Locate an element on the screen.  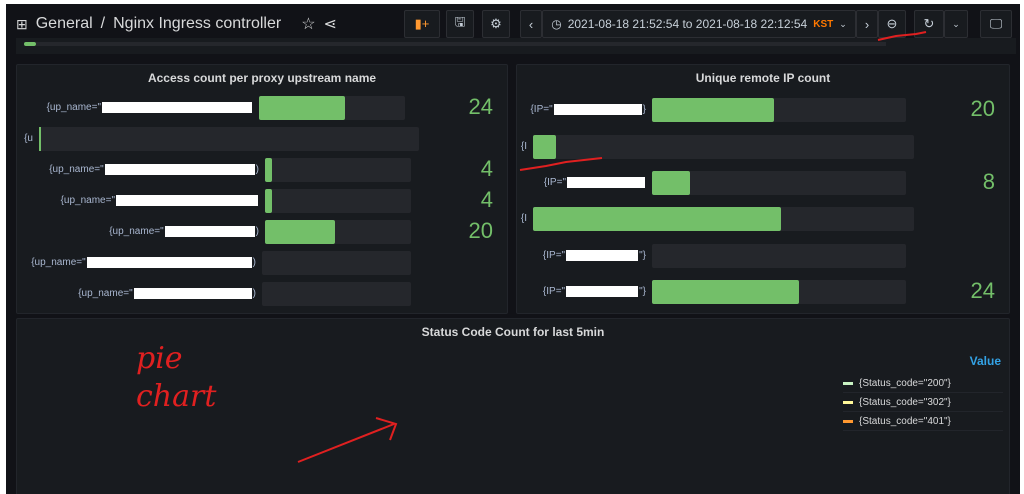
annotation-line: chart is located at coordinates (176, 396).